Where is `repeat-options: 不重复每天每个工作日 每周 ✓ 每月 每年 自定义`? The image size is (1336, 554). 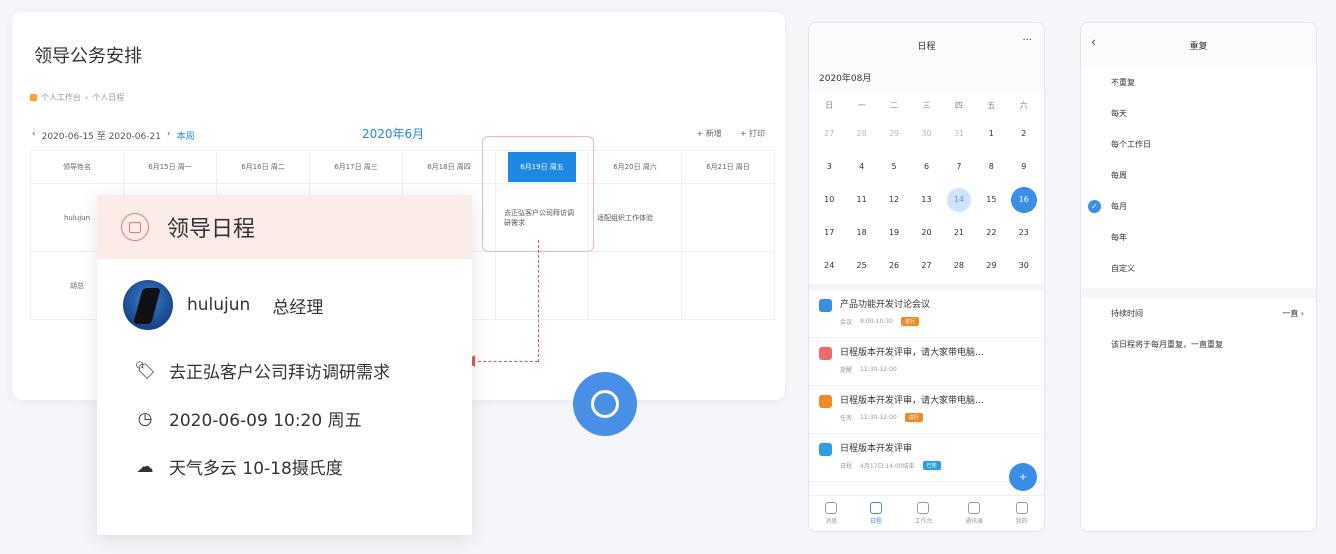
repeat-options: 不重复每天每个工作日 每周 ✓ 每月 每年 自定义 is located at coordinates (1198, 175).